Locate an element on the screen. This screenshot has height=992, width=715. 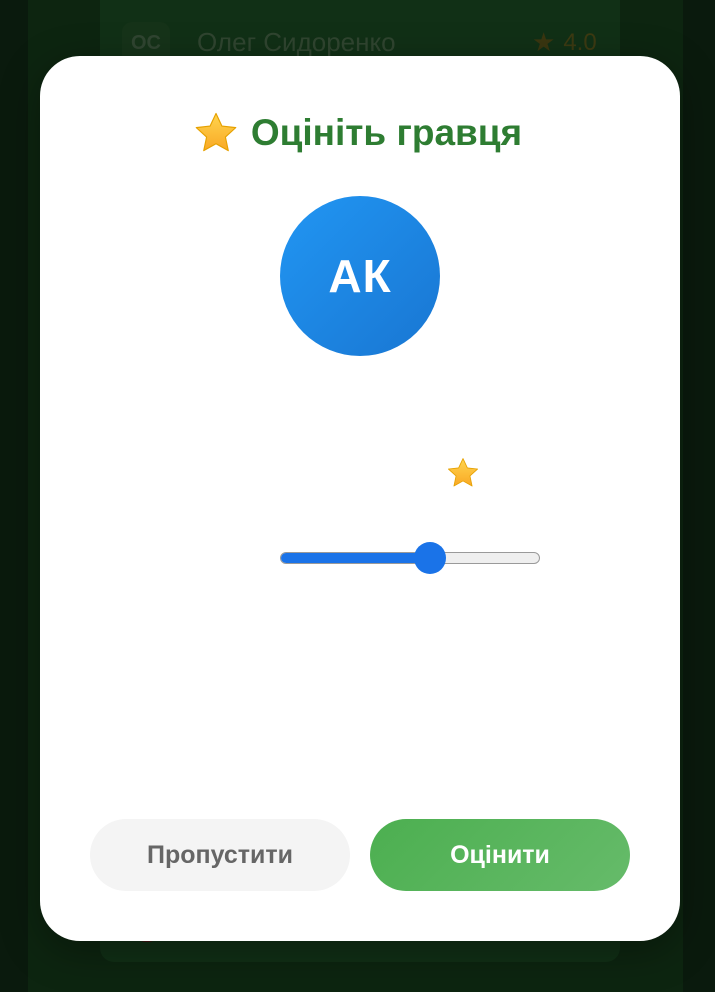
avatar: АК is located at coordinates (360, 276).